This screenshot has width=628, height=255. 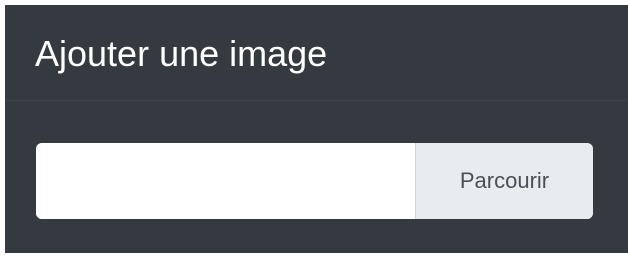 I want to click on panel-title: Ajouter une image, so click(x=181, y=53).